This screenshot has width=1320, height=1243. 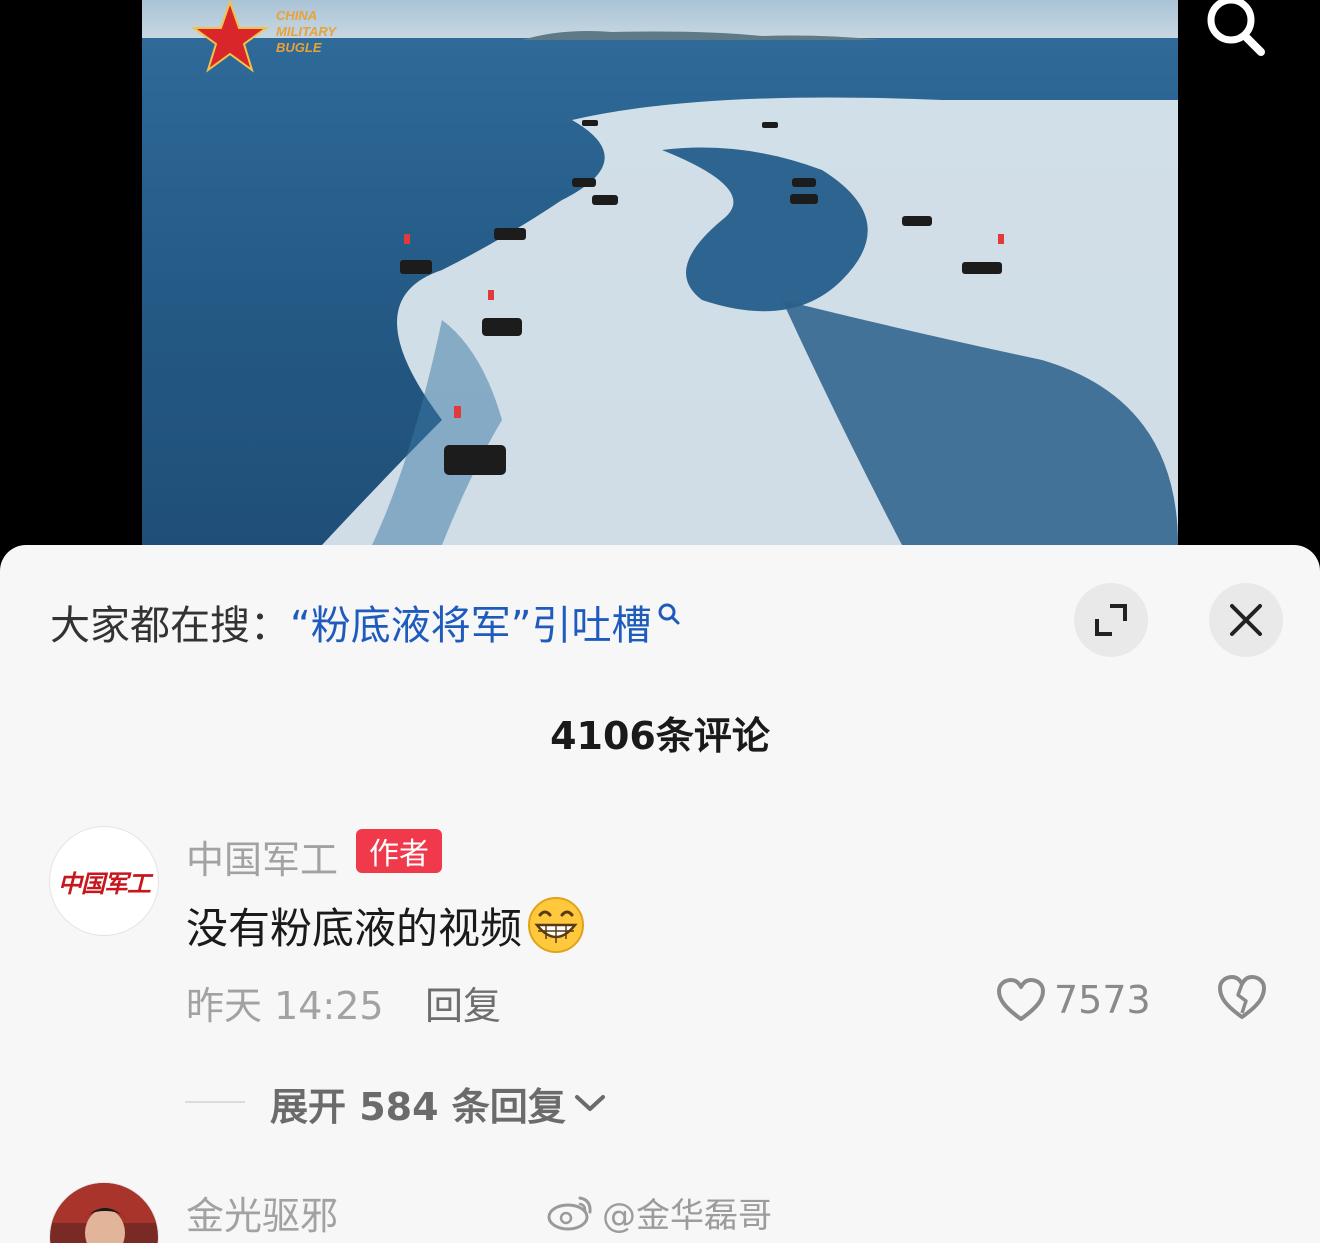 I want to click on comment-text: 没有粉底液的视频, so click(x=354, y=928).